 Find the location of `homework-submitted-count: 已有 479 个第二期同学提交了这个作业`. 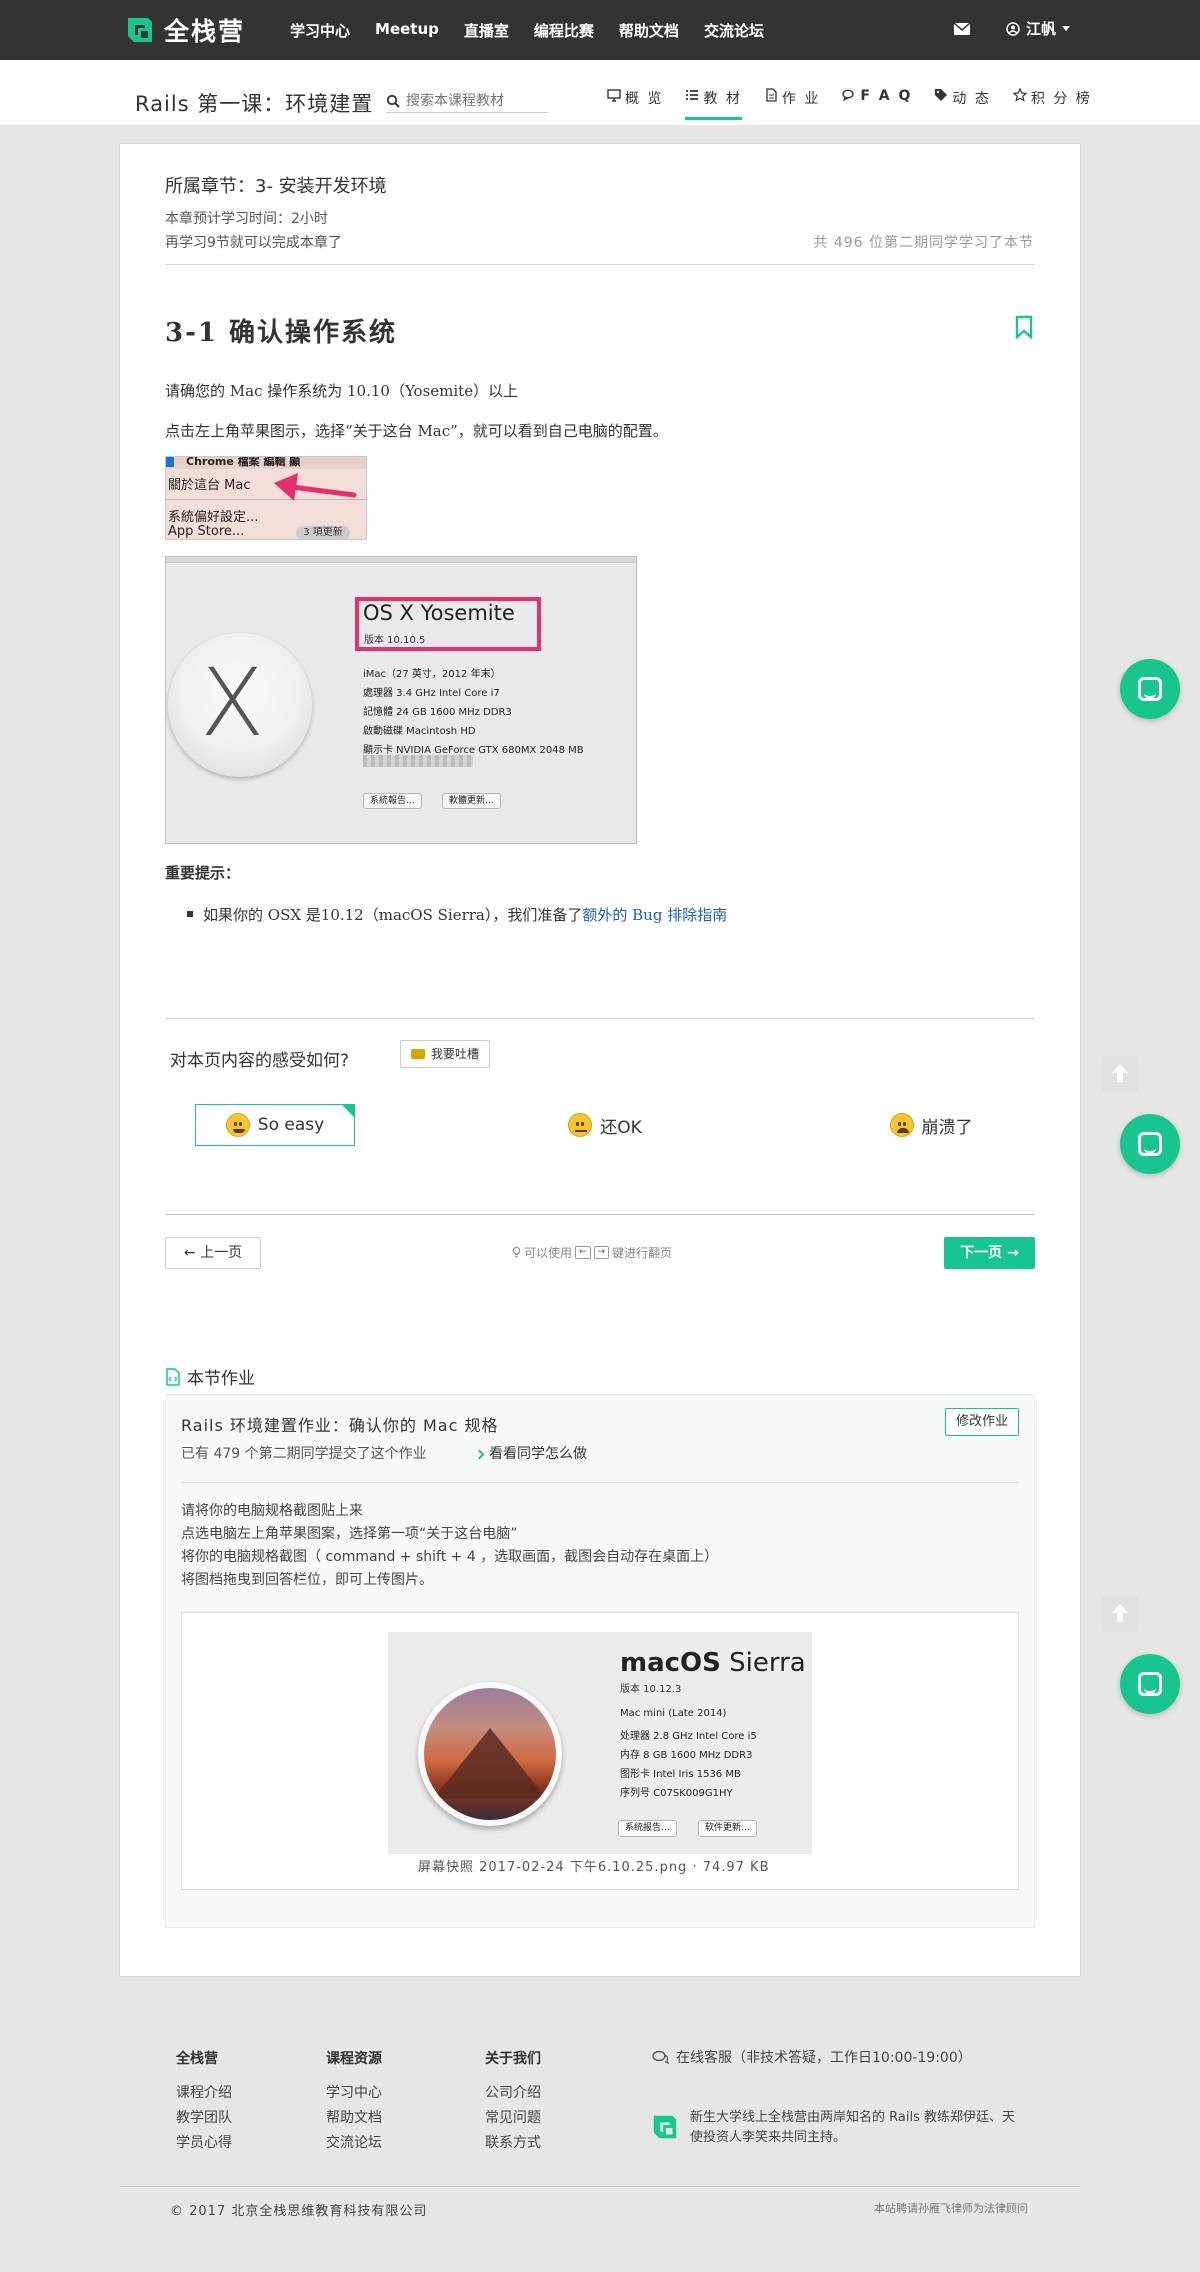

homework-submitted-count: 已有 479 个第二期同学提交了这个作业 is located at coordinates (304, 1454).